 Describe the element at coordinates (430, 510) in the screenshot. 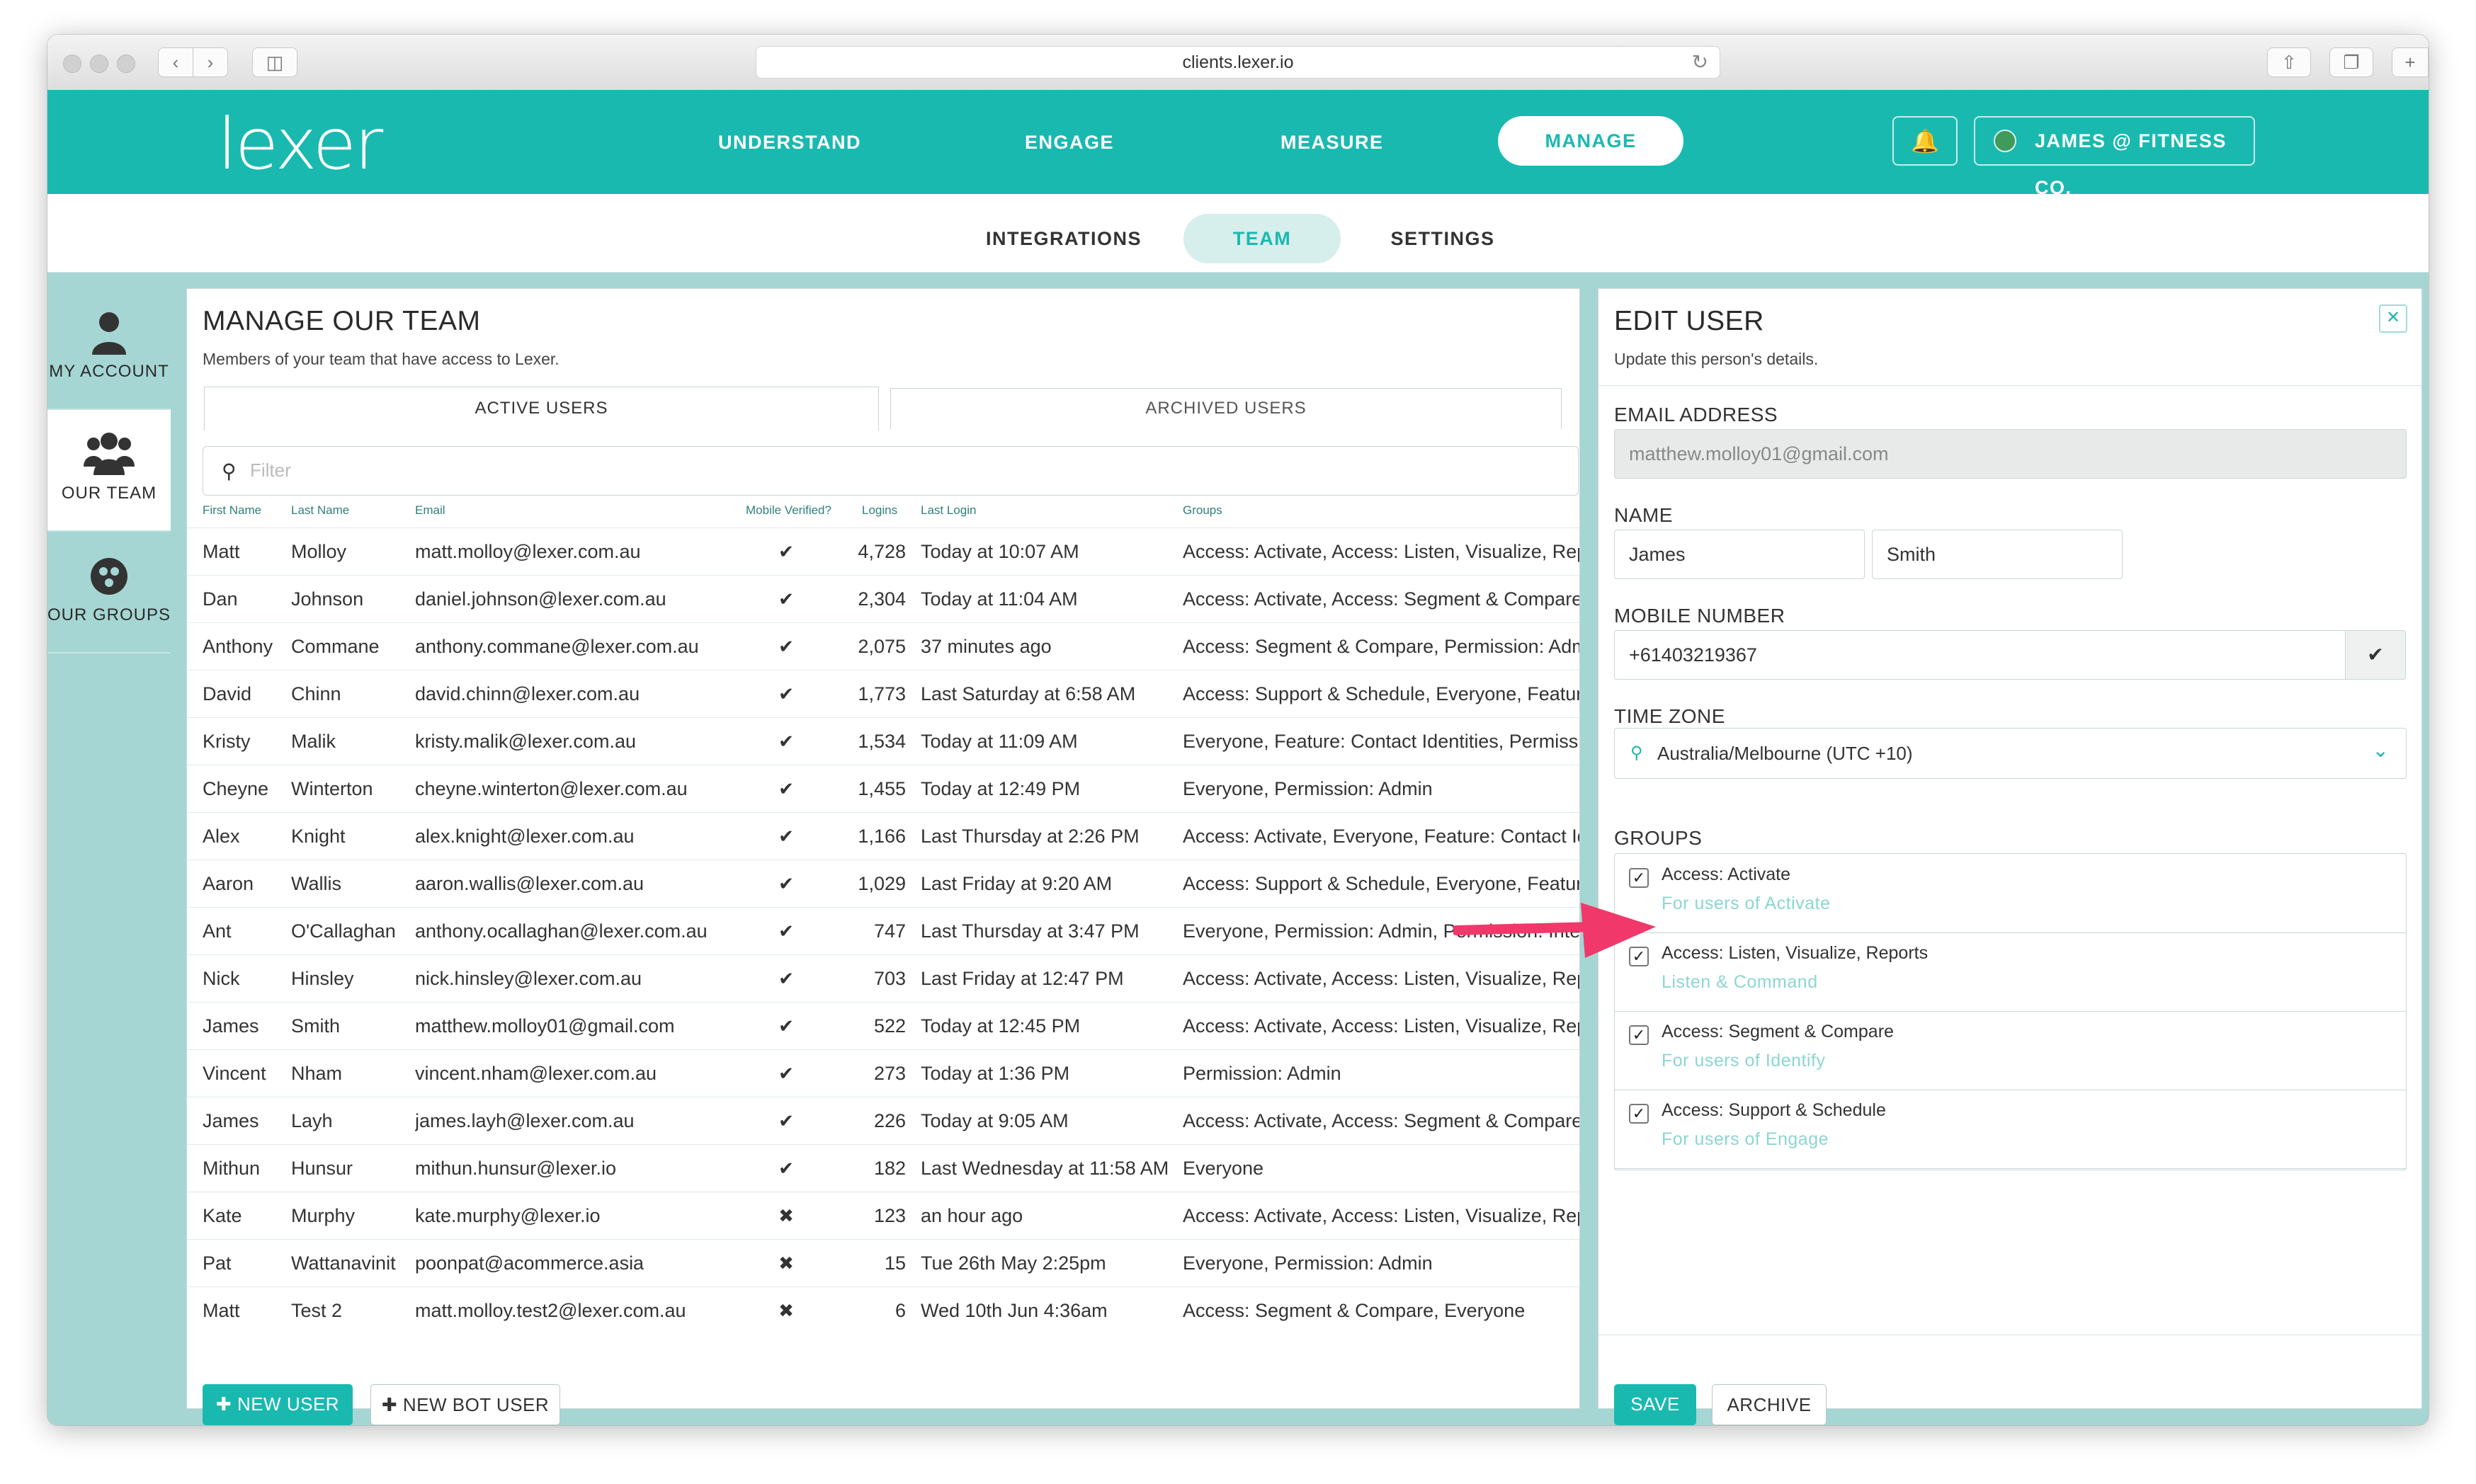

I see `column-email: Email` at that location.